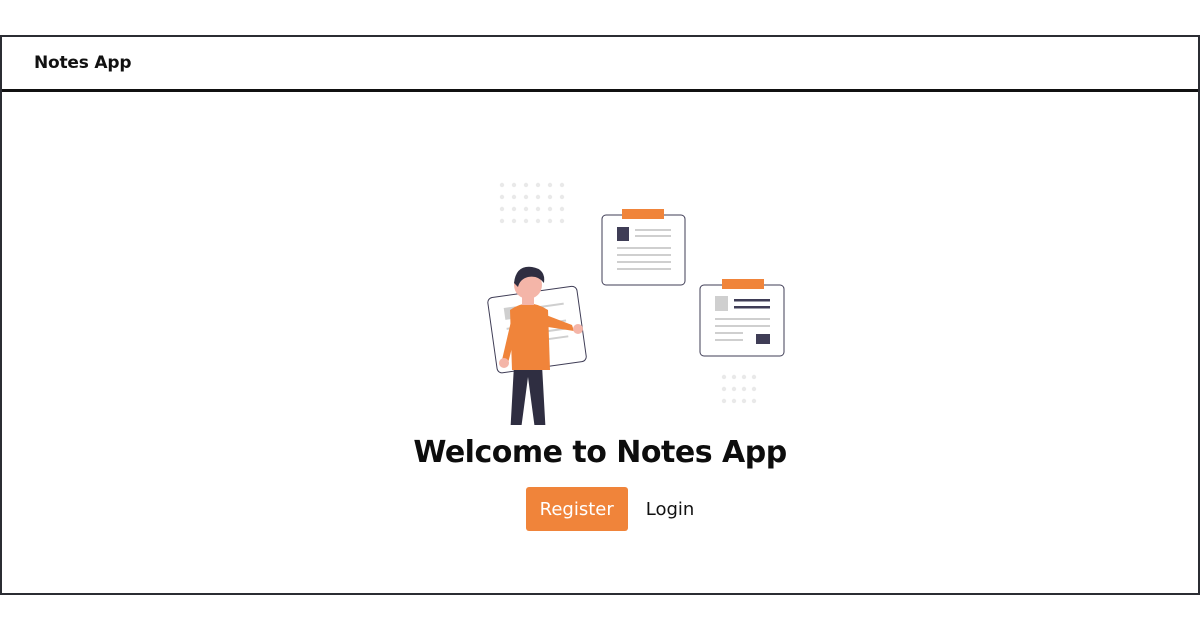 The width and height of the screenshot is (1200, 630). What do you see at coordinates (600, 64) in the screenshot?
I see `top-navbar: Notes App` at bounding box center [600, 64].